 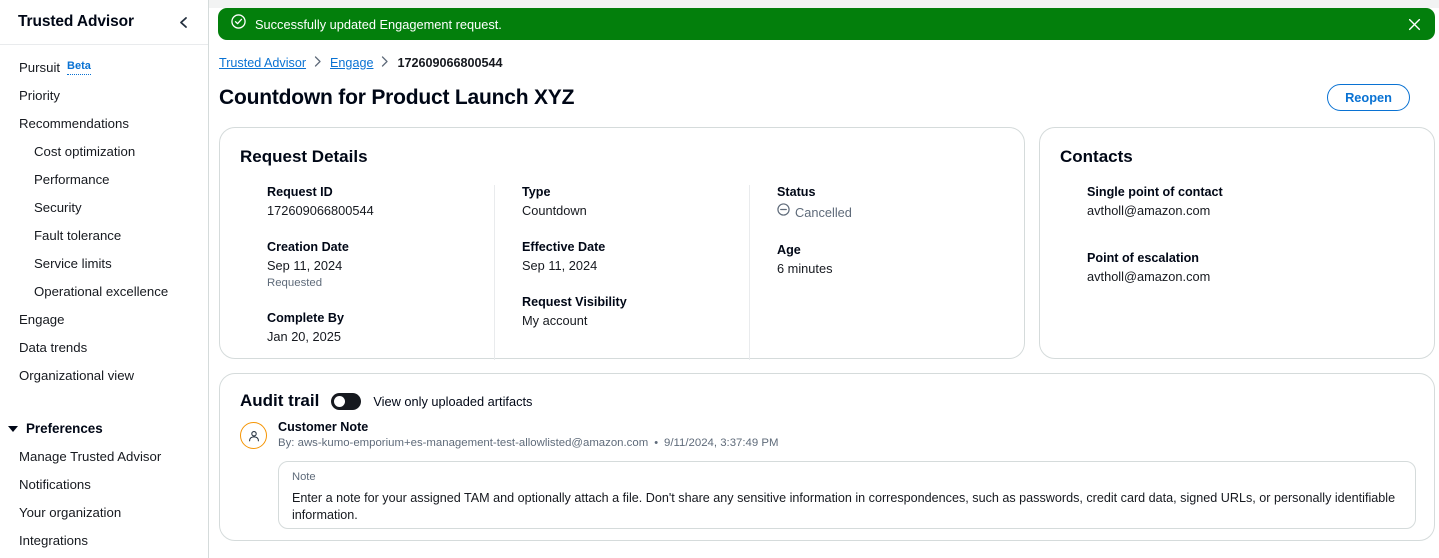 I want to click on circle-minus-icon, so click(x=783, y=212).